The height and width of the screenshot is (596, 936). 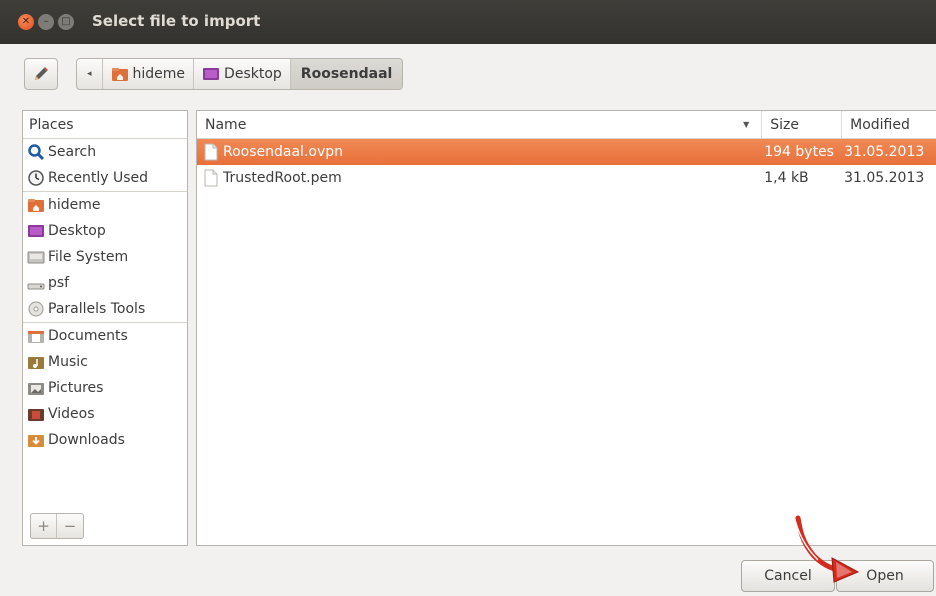 What do you see at coordinates (86, 440) in the screenshot?
I see `sidebar-item-label: Downloads` at bounding box center [86, 440].